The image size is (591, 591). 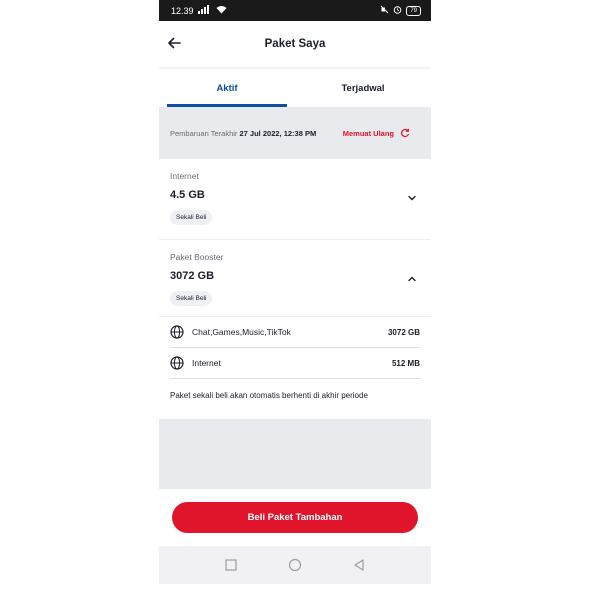 I want to click on buy-more-package-button: Beli Paket Tambahan, so click(x=295, y=517).